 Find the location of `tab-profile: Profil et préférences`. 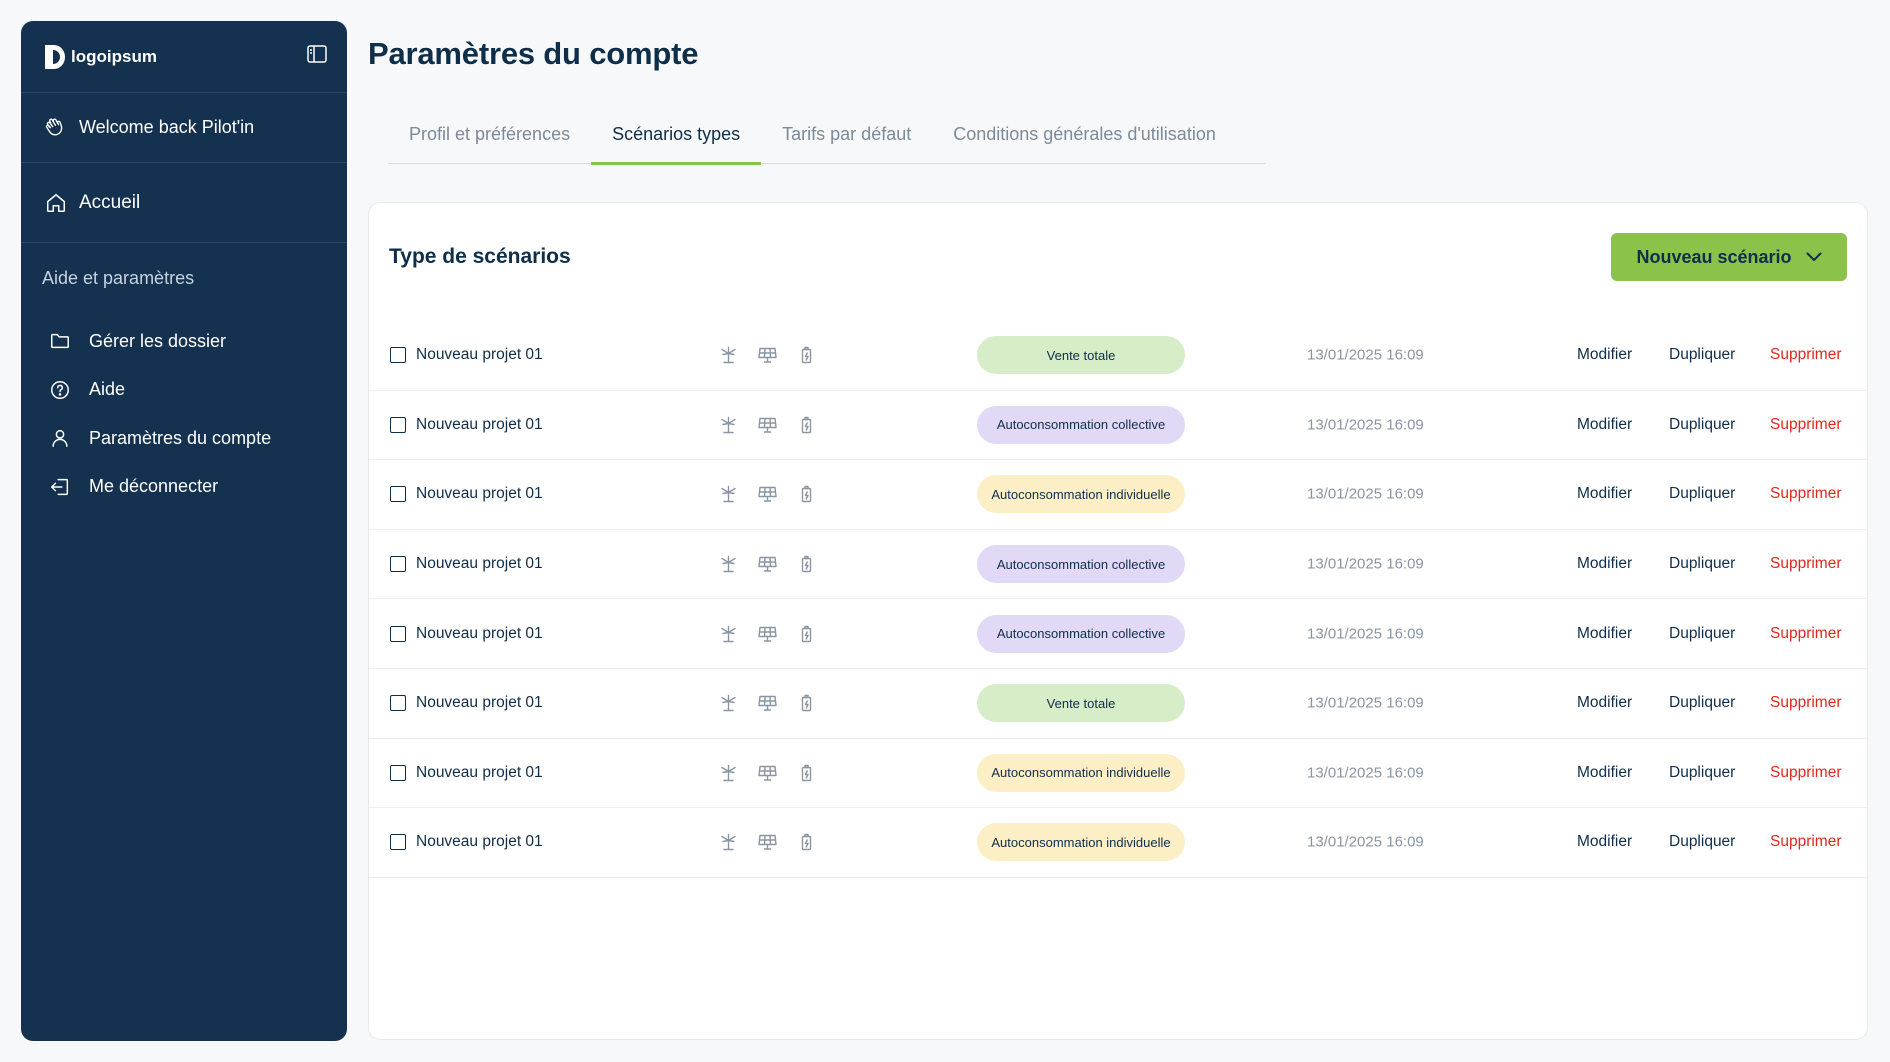

tab-profile: Profil et préférences is located at coordinates (489, 137).